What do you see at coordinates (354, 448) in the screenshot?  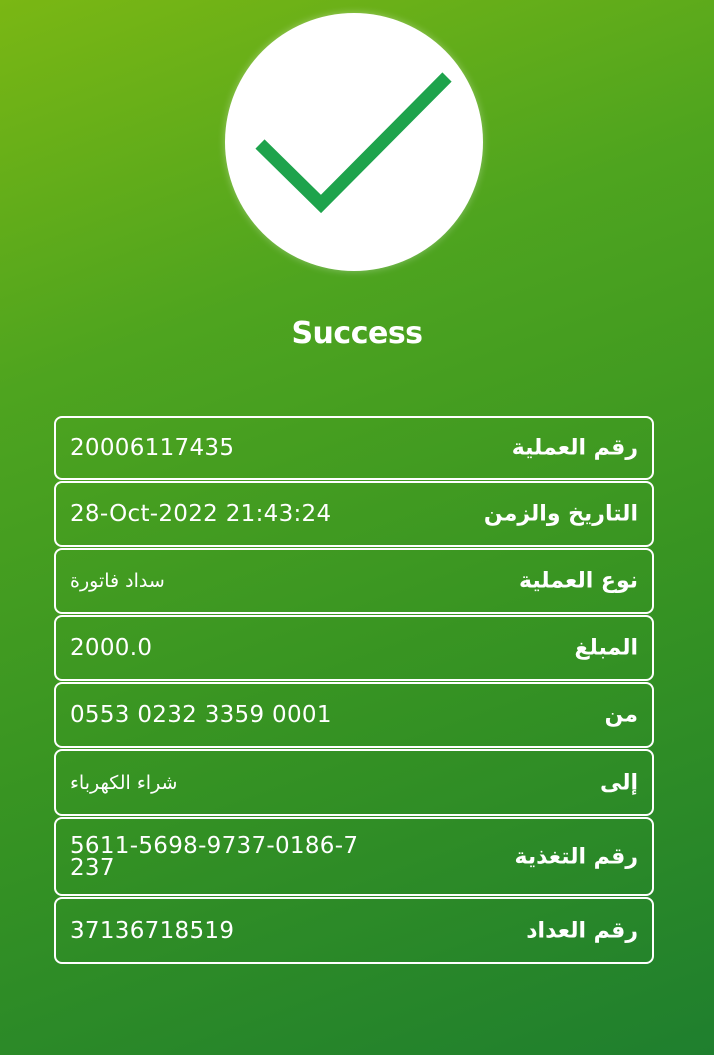 I see `detail-row-transaction-number: 20006117435 رقم العملية` at bounding box center [354, 448].